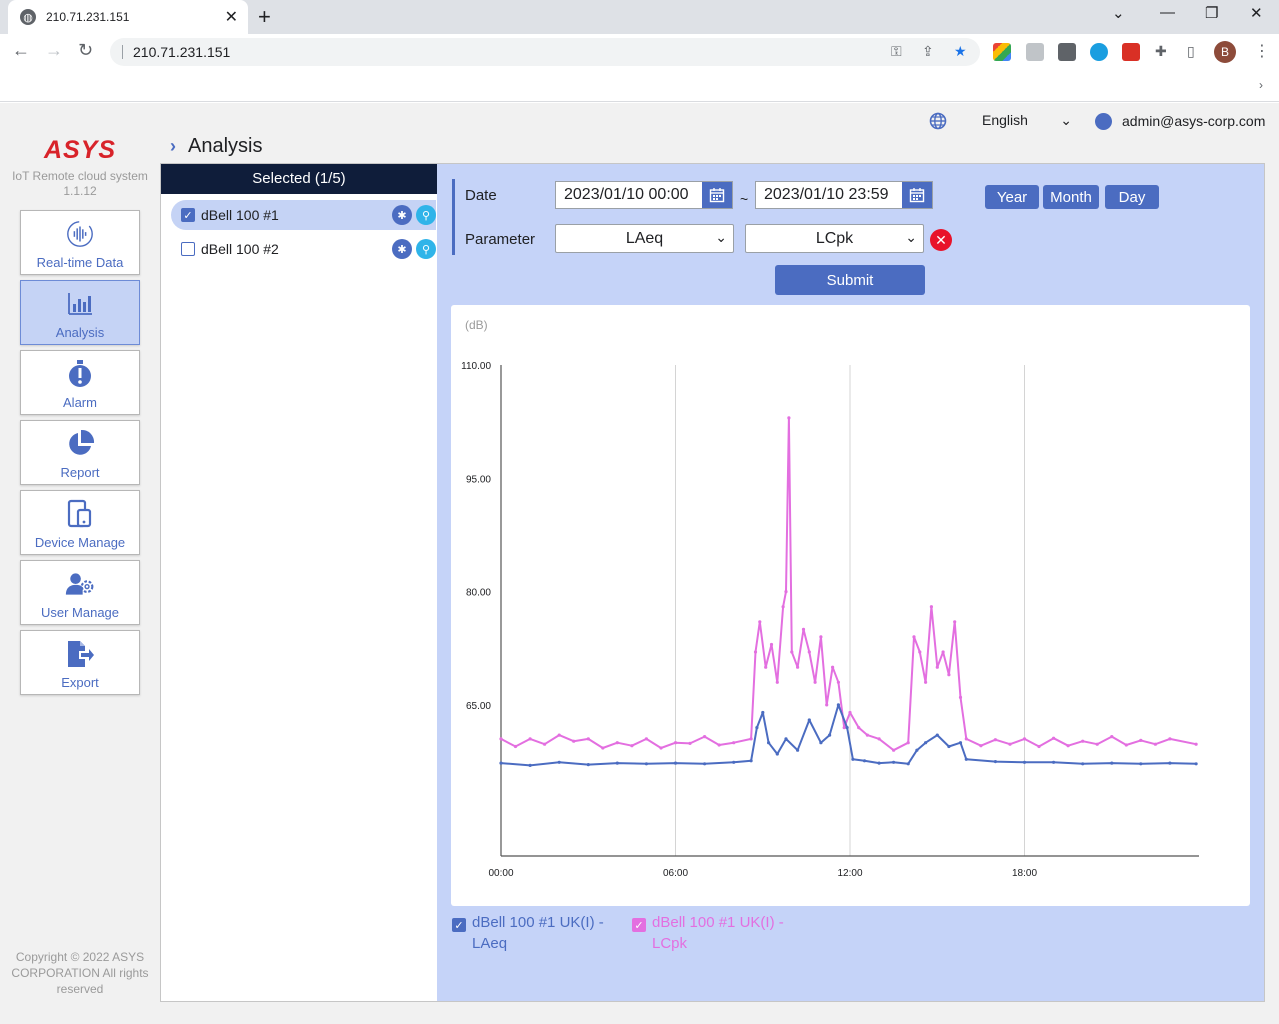 The width and height of the screenshot is (1279, 1024). I want to click on sidebar-item-real-time-data: Real-time Data, so click(80, 242).